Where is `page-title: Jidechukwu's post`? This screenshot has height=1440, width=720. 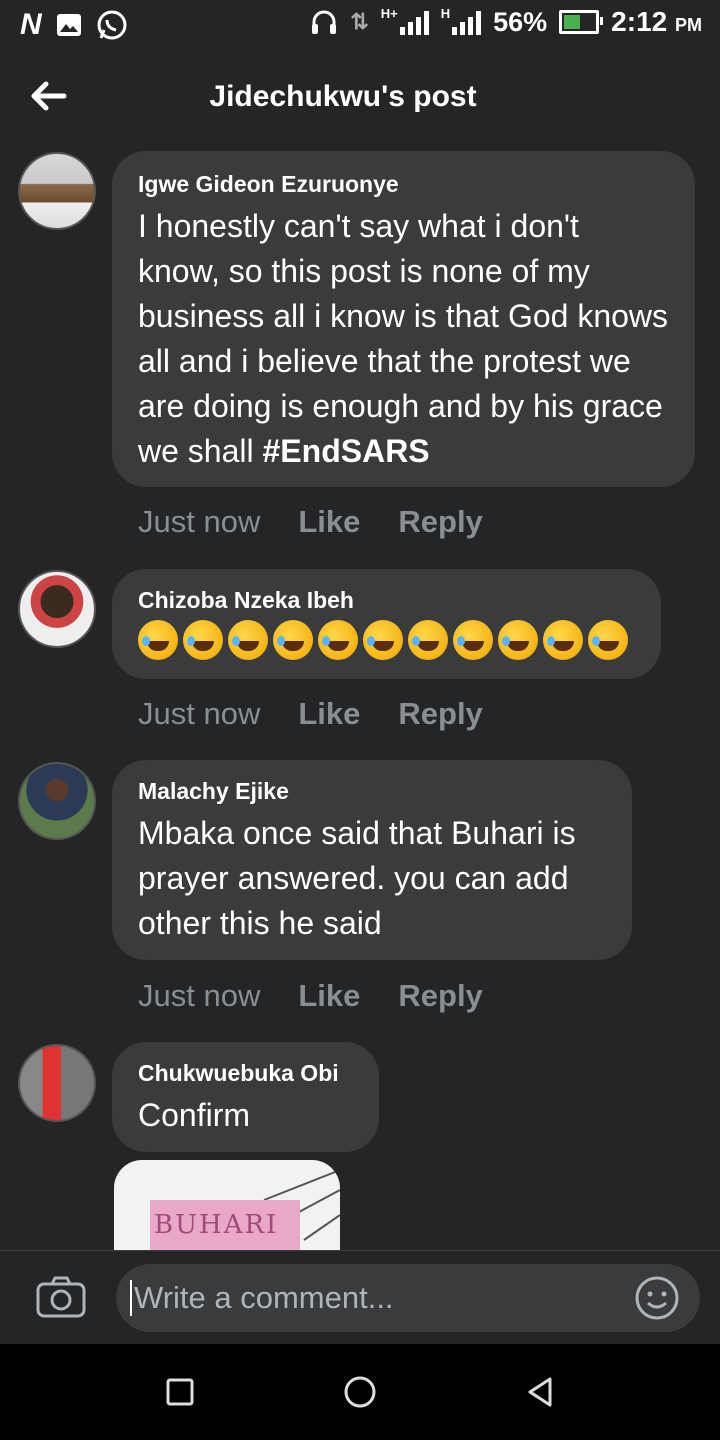
page-title: Jidechukwu's post is located at coordinates (343, 96).